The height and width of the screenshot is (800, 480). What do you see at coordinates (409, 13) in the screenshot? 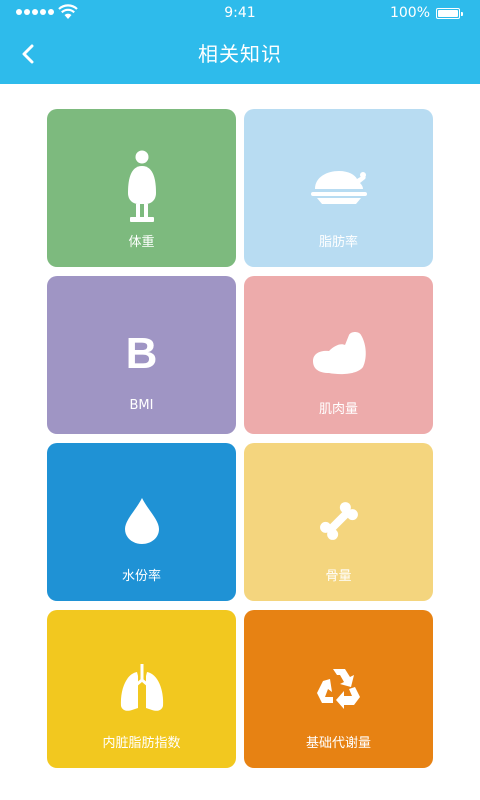
I see `battery-percentage: 100%` at bounding box center [409, 13].